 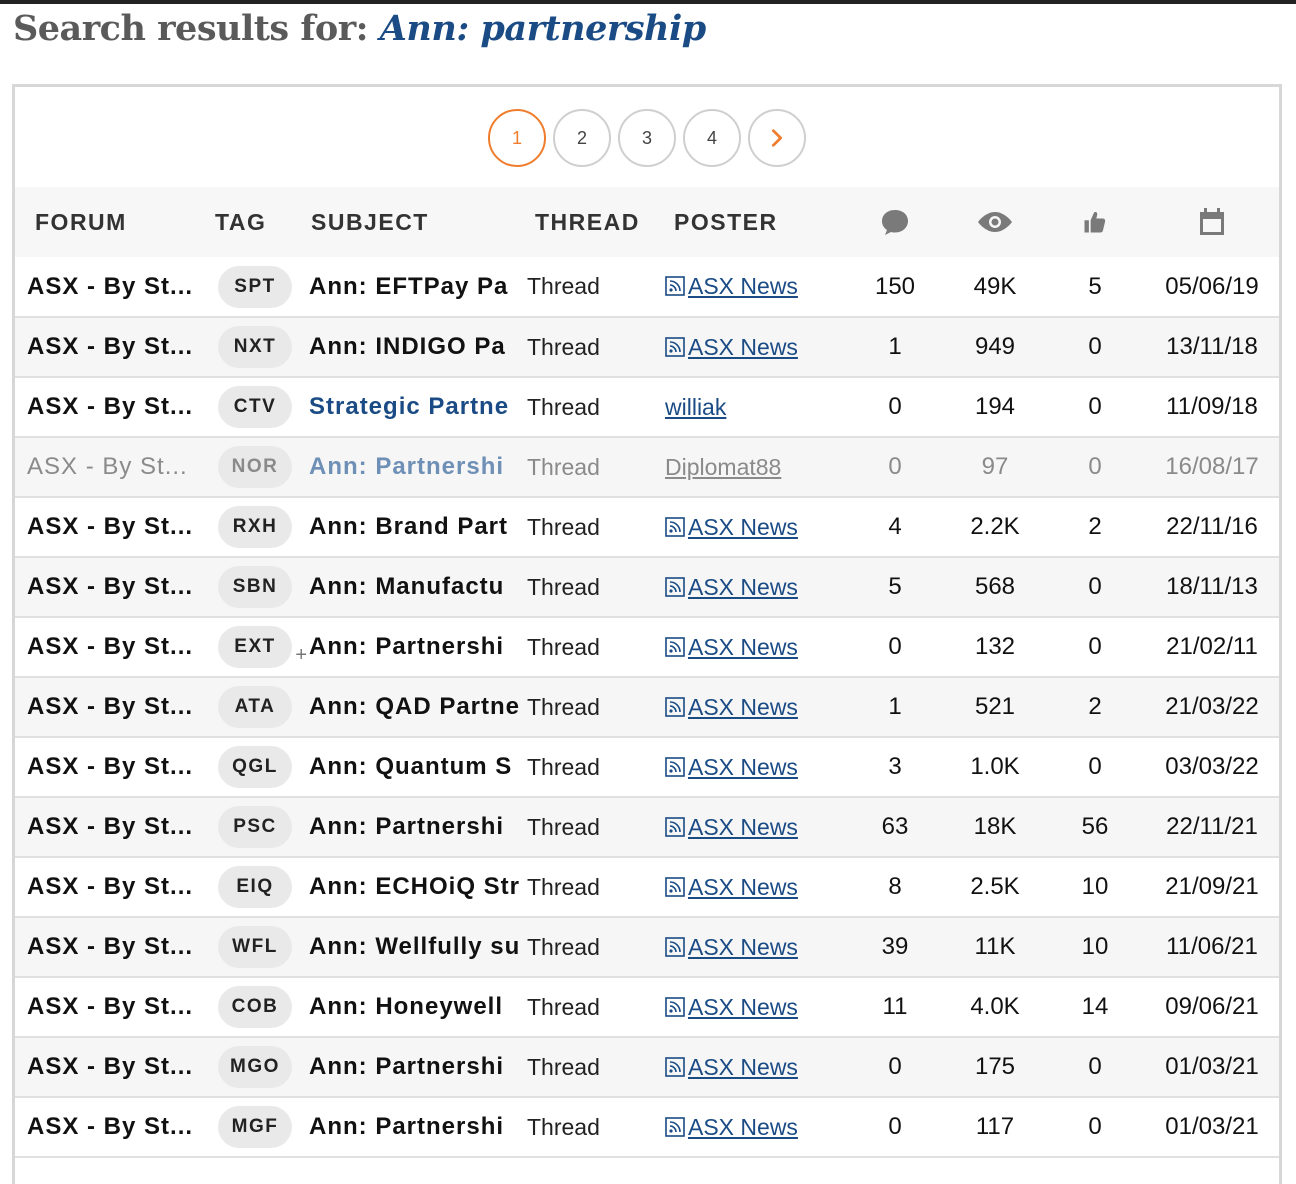 What do you see at coordinates (255, 707) in the screenshot?
I see `stock-tag: ATA` at bounding box center [255, 707].